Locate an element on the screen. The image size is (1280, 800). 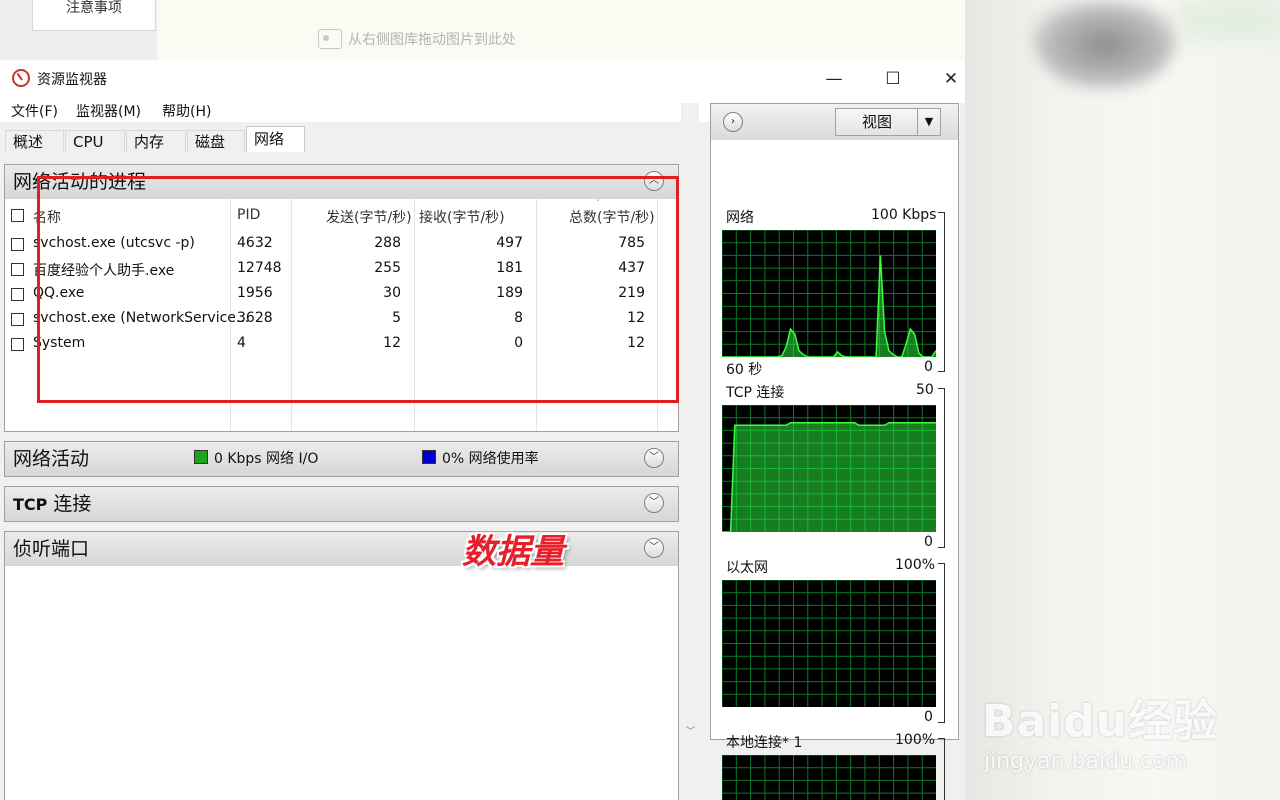
highlight-box is located at coordinates (358, 289).